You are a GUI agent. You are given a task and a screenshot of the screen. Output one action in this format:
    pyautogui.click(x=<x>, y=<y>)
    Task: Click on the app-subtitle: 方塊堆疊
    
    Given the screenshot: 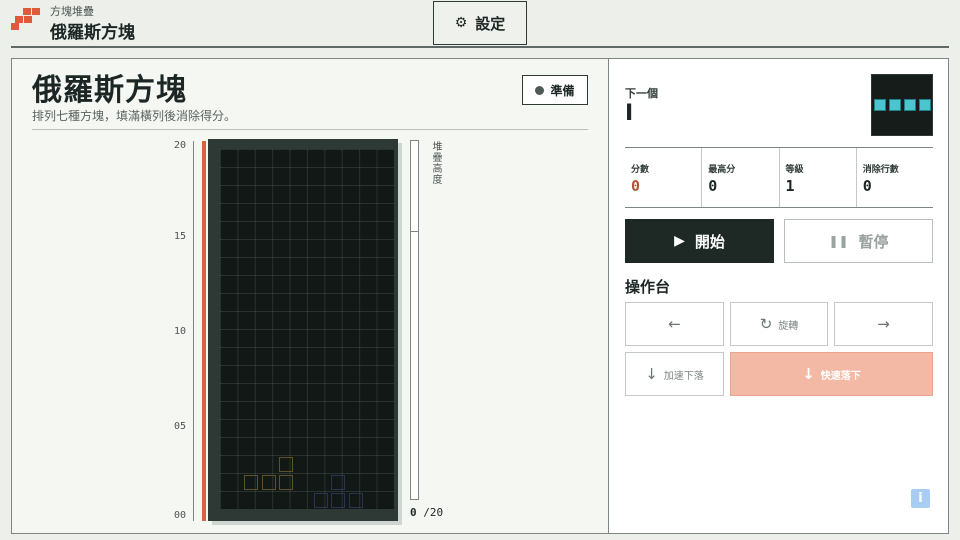 What is the action you would take?
    pyautogui.click(x=72, y=11)
    